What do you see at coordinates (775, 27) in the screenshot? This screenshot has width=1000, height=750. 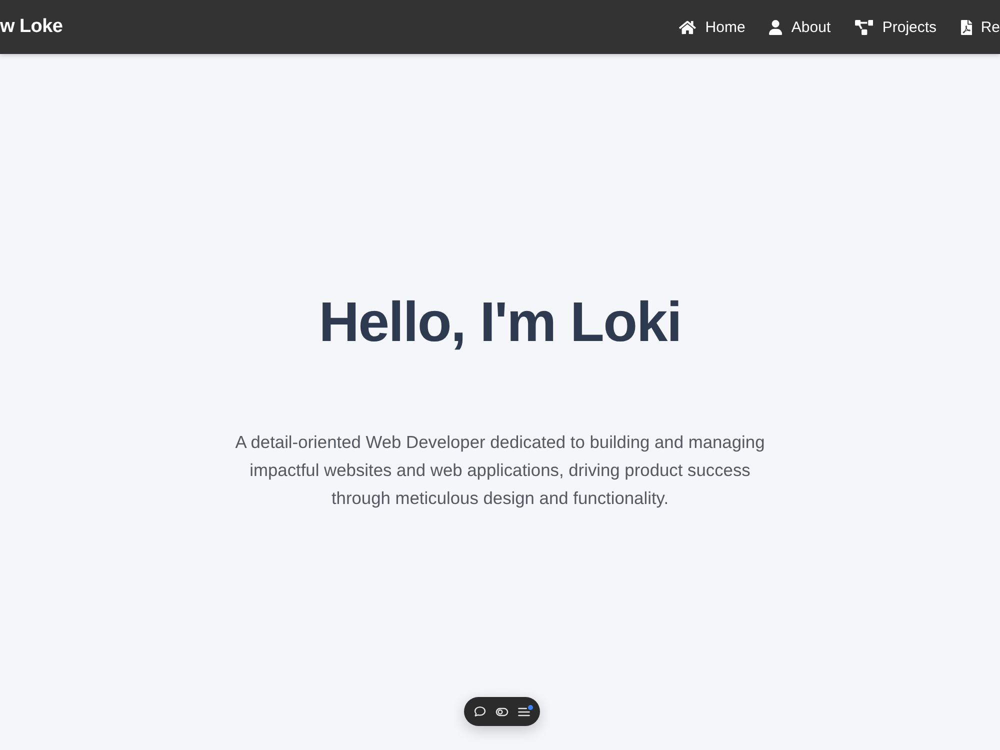 I see `user-icon` at bounding box center [775, 27].